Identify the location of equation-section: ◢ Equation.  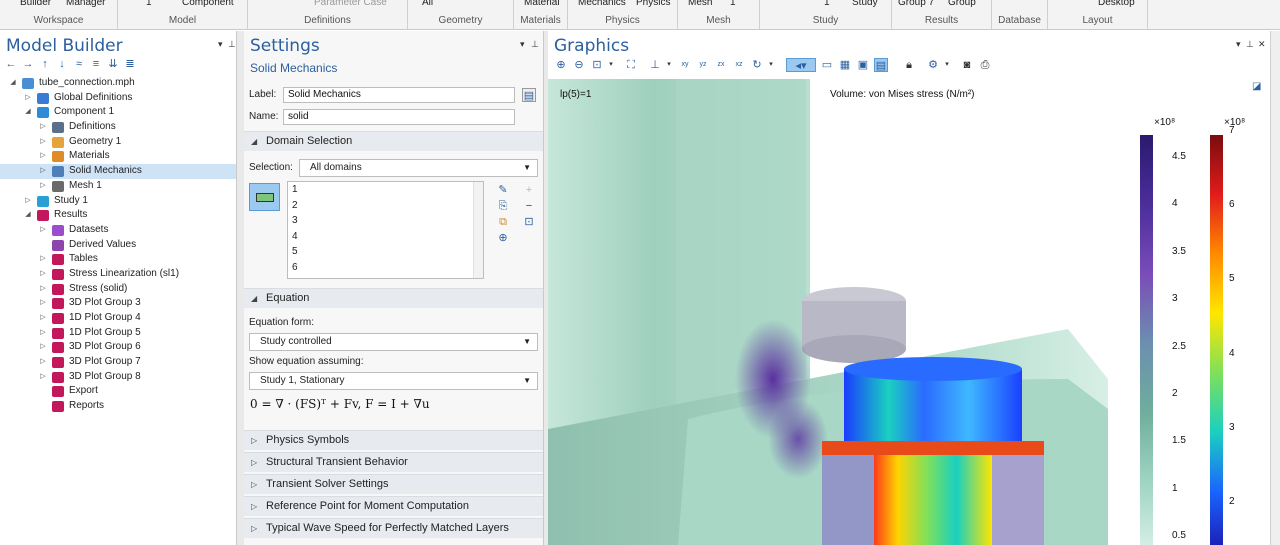
(393, 298).